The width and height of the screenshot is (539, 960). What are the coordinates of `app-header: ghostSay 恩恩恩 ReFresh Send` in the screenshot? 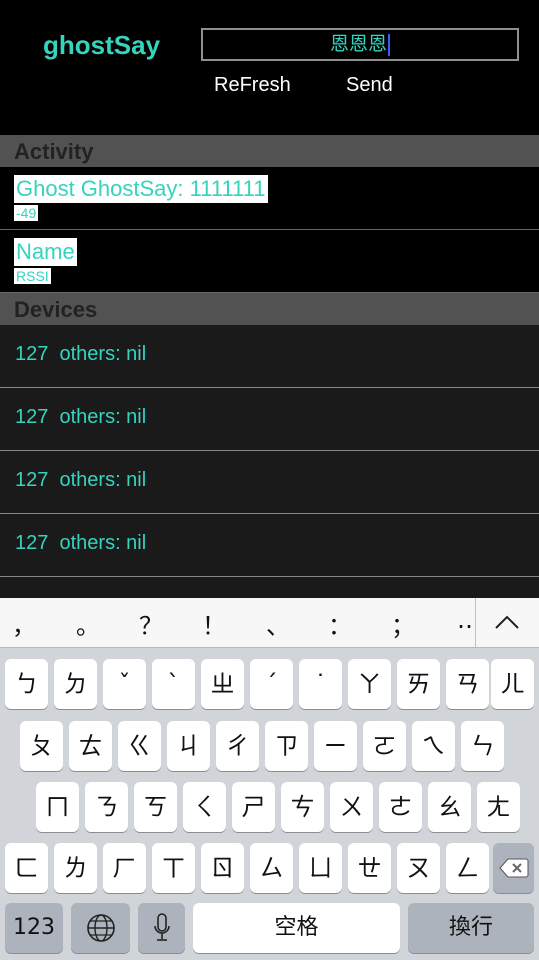 It's located at (269, 67).